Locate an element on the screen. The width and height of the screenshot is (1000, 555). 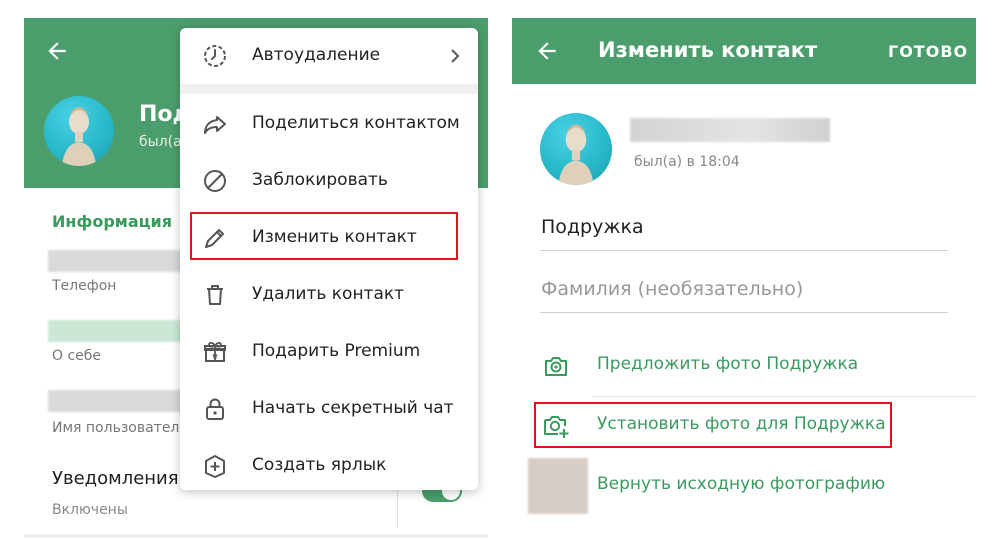
restore-photo-button: Вернуть исходную фотографию is located at coordinates (744, 485).